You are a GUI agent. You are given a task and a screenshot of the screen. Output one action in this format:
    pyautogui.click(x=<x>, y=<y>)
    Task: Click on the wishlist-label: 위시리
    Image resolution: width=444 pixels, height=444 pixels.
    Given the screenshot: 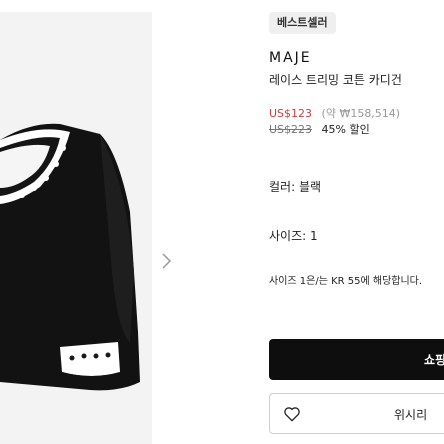 What is the action you would take?
    pyautogui.click(x=411, y=415)
    